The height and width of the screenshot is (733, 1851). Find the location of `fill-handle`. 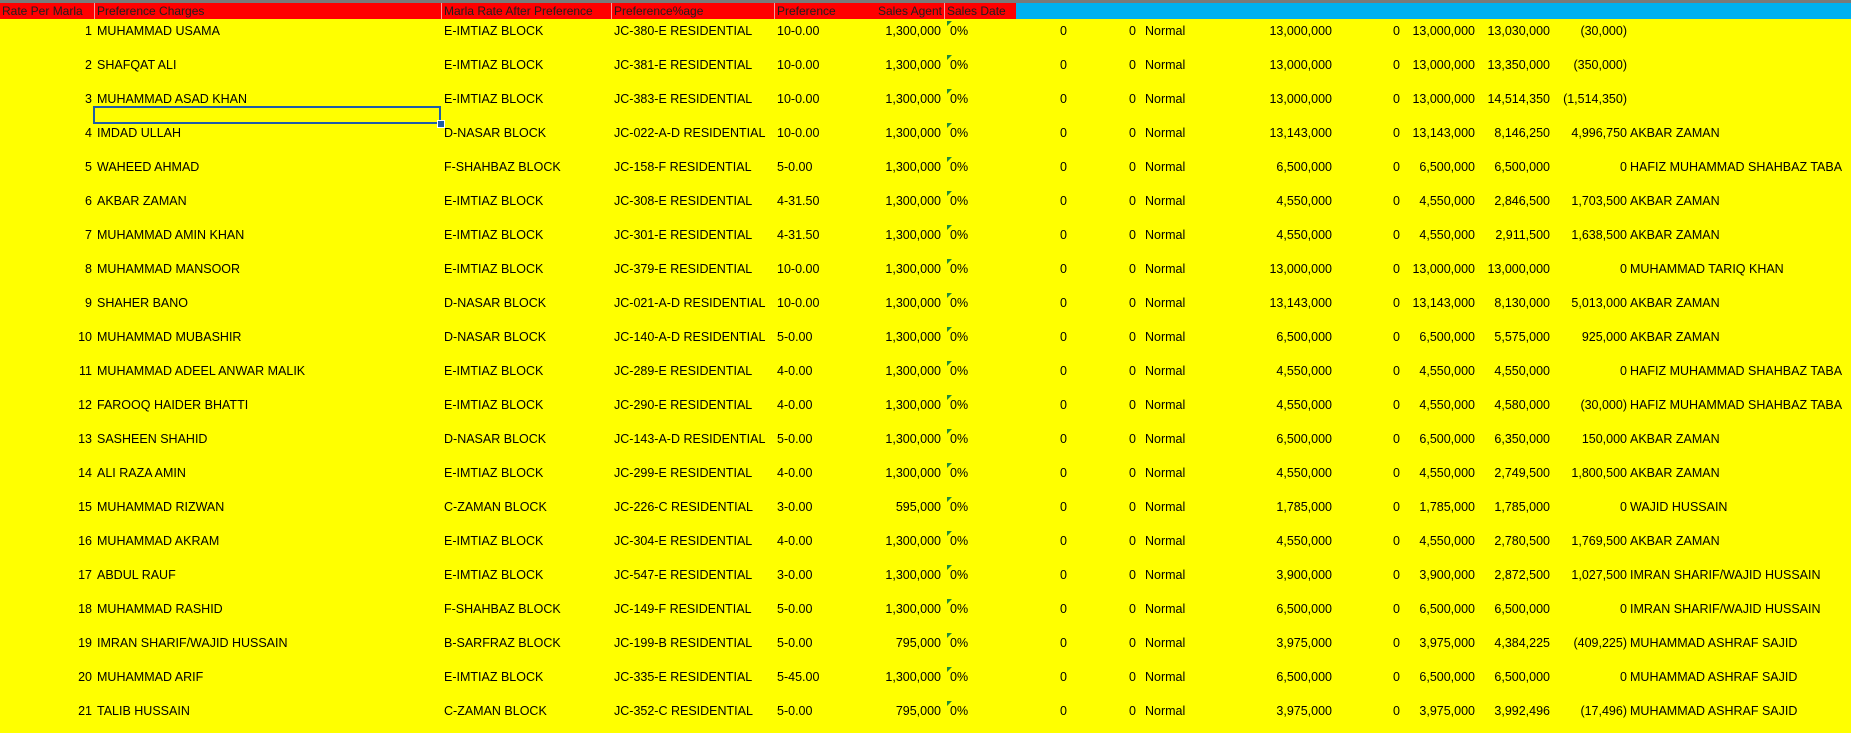

fill-handle is located at coordinates (441, 124).